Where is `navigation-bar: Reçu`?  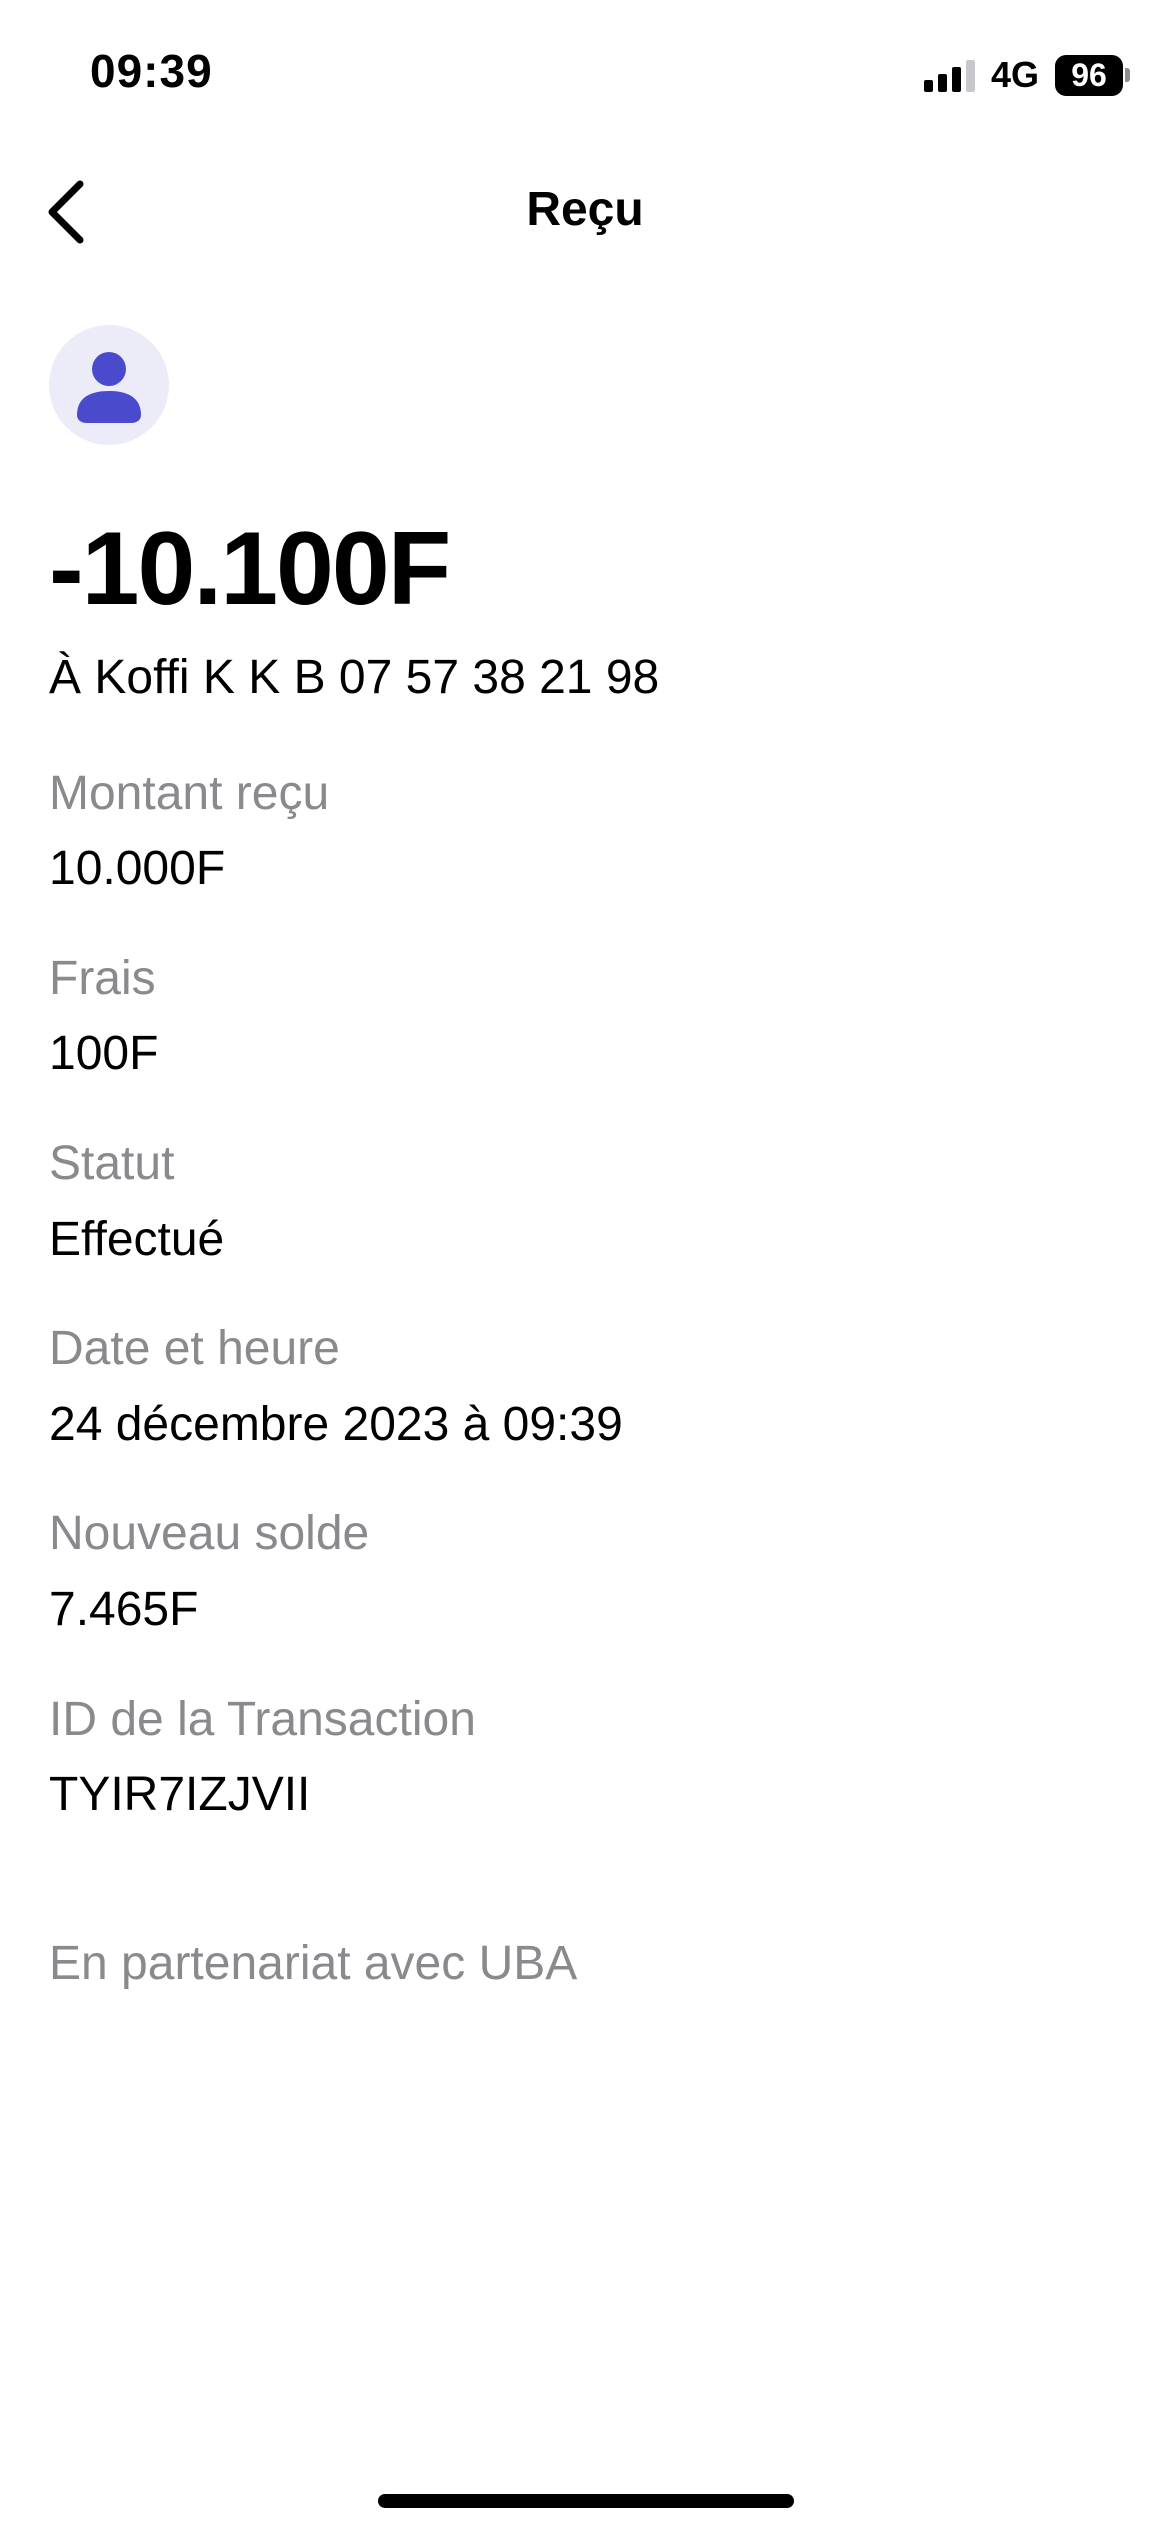
navigation-bar: Reçu is located at coordinates (585, 210).